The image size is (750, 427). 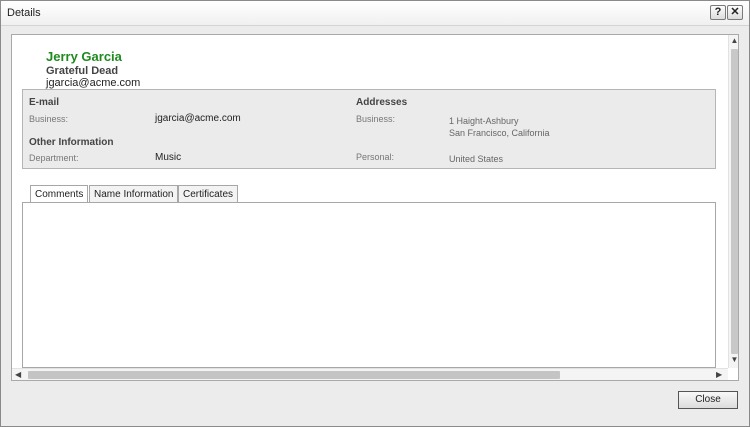 What do you see at coordinates (294, 375) in the screenshot?
I see `horizontal-scroll-thumb` at bounding box center [294, 375].